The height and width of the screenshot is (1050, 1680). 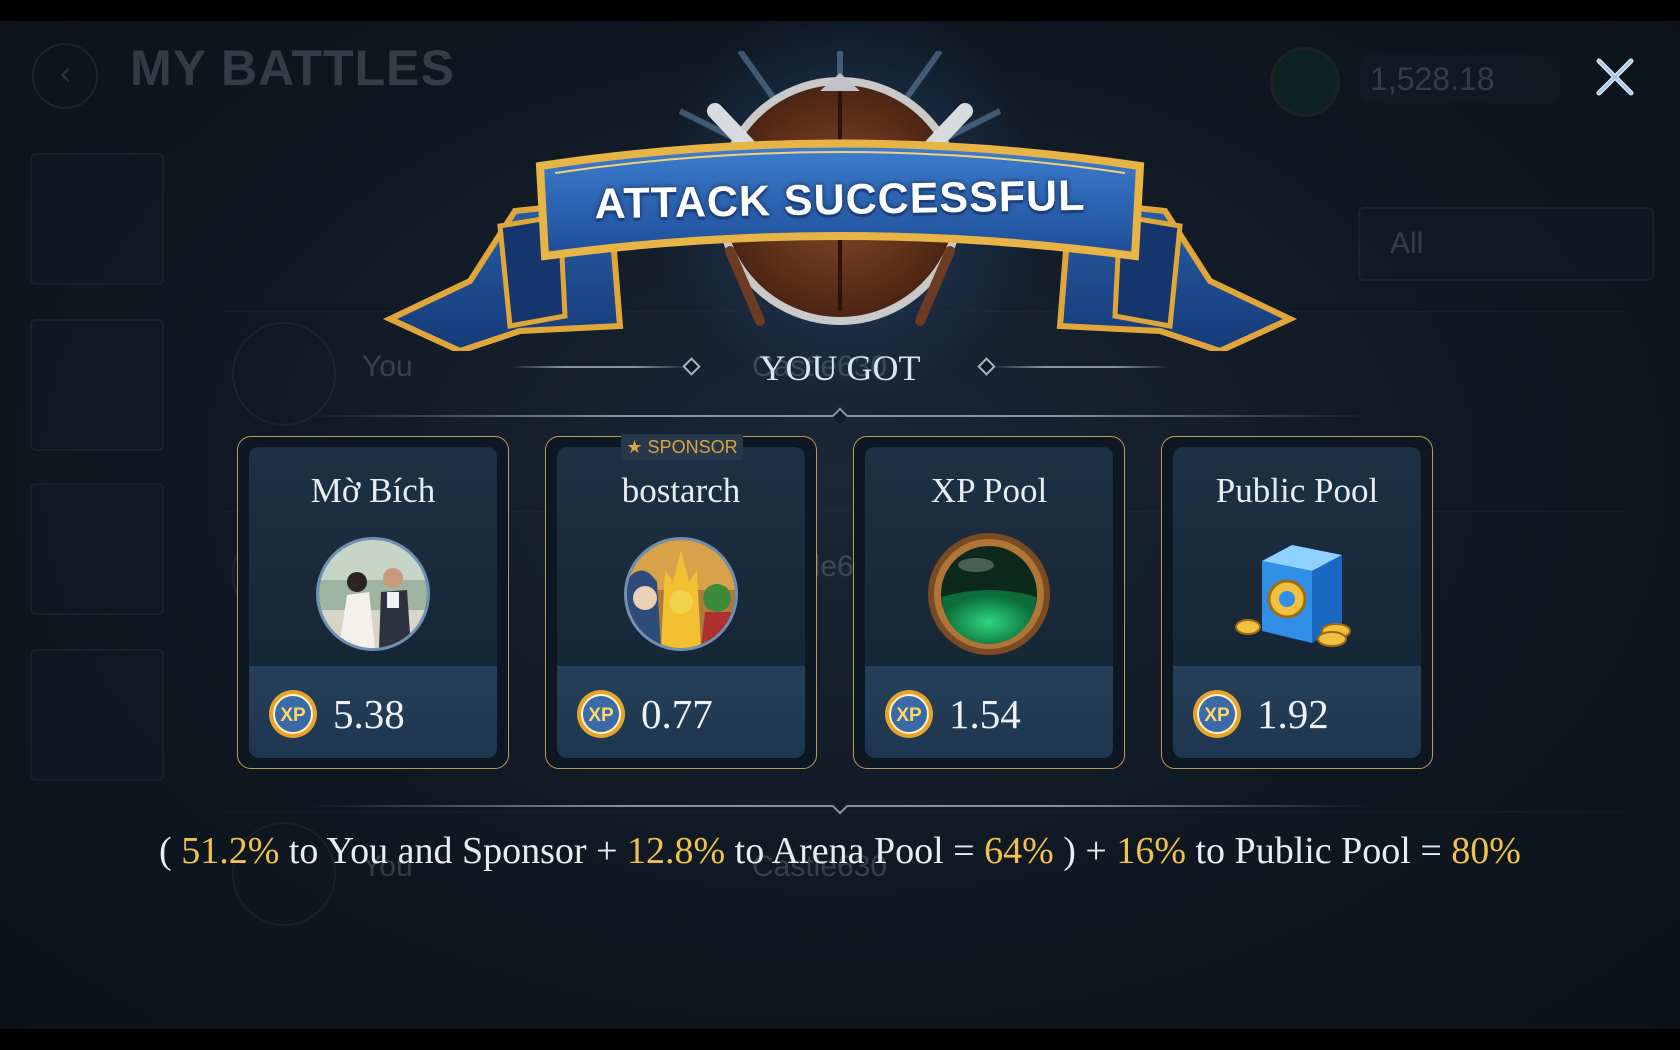 What do you see at coordinates (840, 368) in the screenshot?
I see `you-got-heading: YOU GOT` at bounding box center [840, 368].